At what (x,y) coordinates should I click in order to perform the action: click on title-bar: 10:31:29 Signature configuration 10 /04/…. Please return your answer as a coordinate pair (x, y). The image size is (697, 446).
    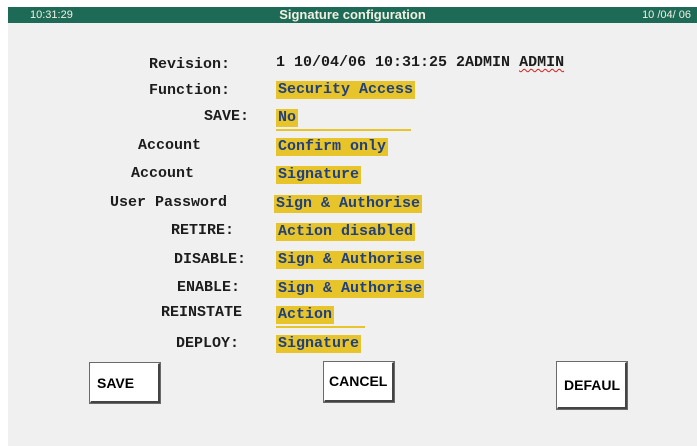
    Looking at the image, I should click on (352, 15).